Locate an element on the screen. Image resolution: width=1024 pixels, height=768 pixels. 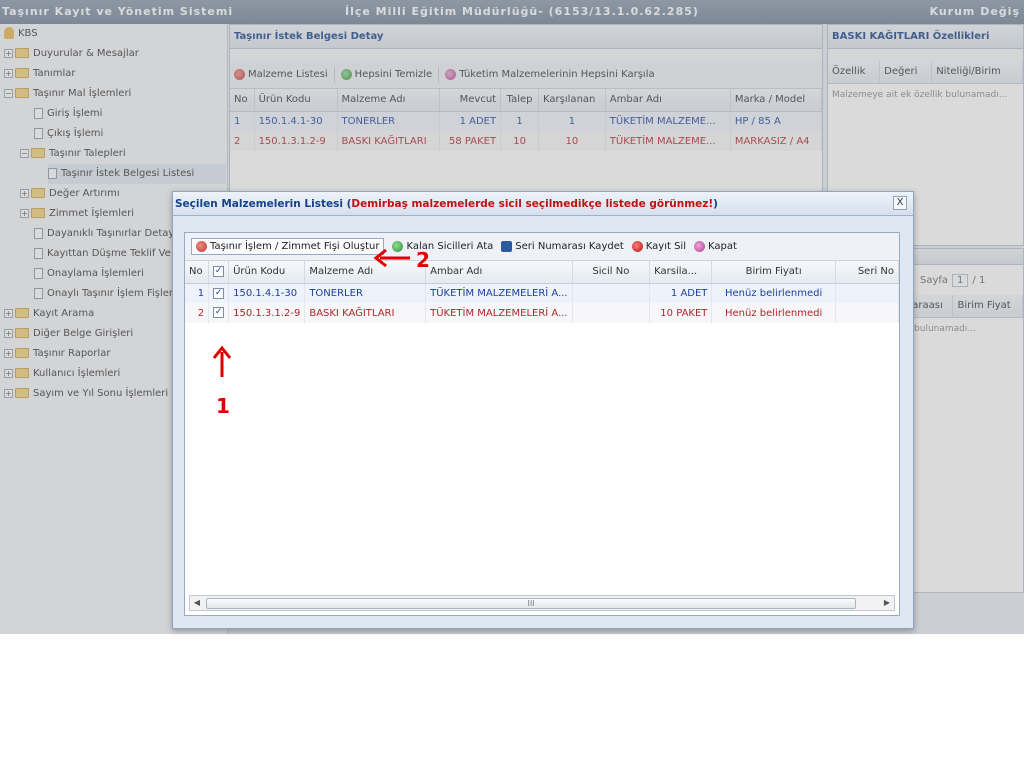
arrow-up-icon is located at coordinates (222, 361).